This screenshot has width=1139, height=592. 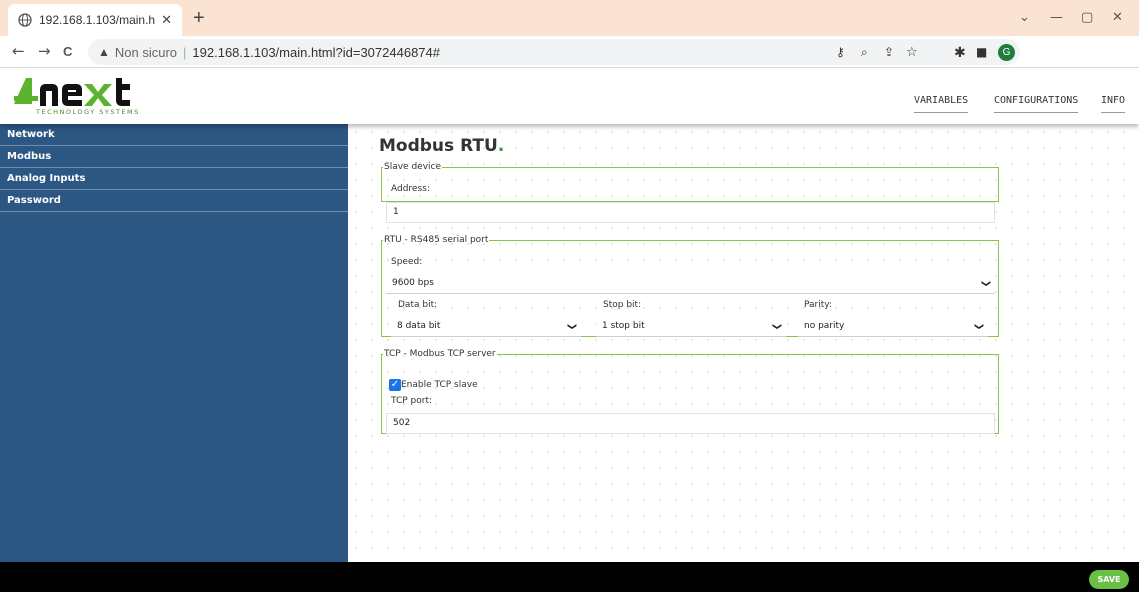 I want to click on window-close-icon: ✕, so click(x=1117, y=17).